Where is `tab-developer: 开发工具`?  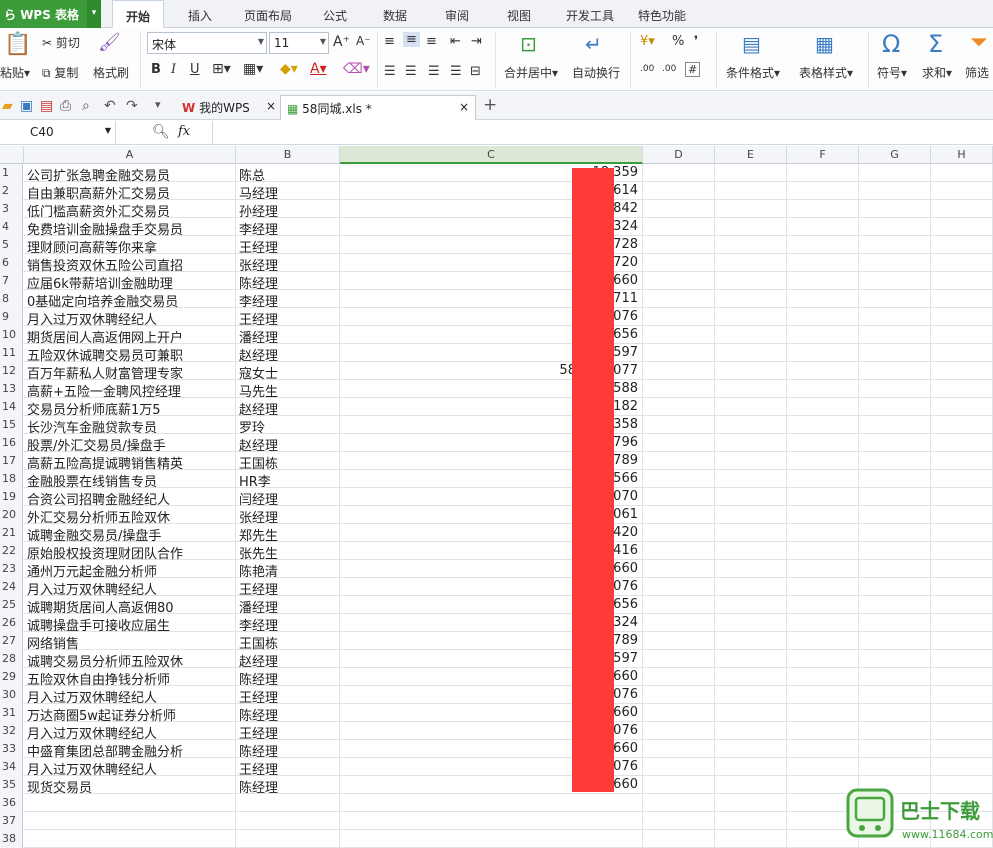
tab-developer: 开发工具 is located at coordinates (590, 14).